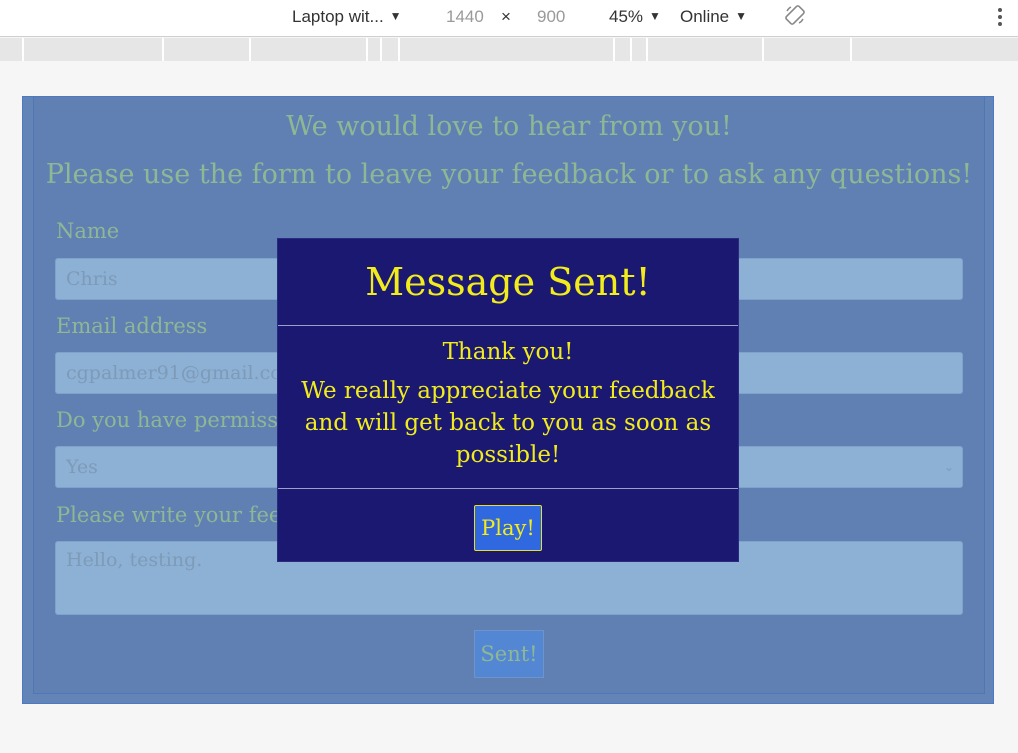  I want to click on submit-button: Sent!, so click(509, 654).